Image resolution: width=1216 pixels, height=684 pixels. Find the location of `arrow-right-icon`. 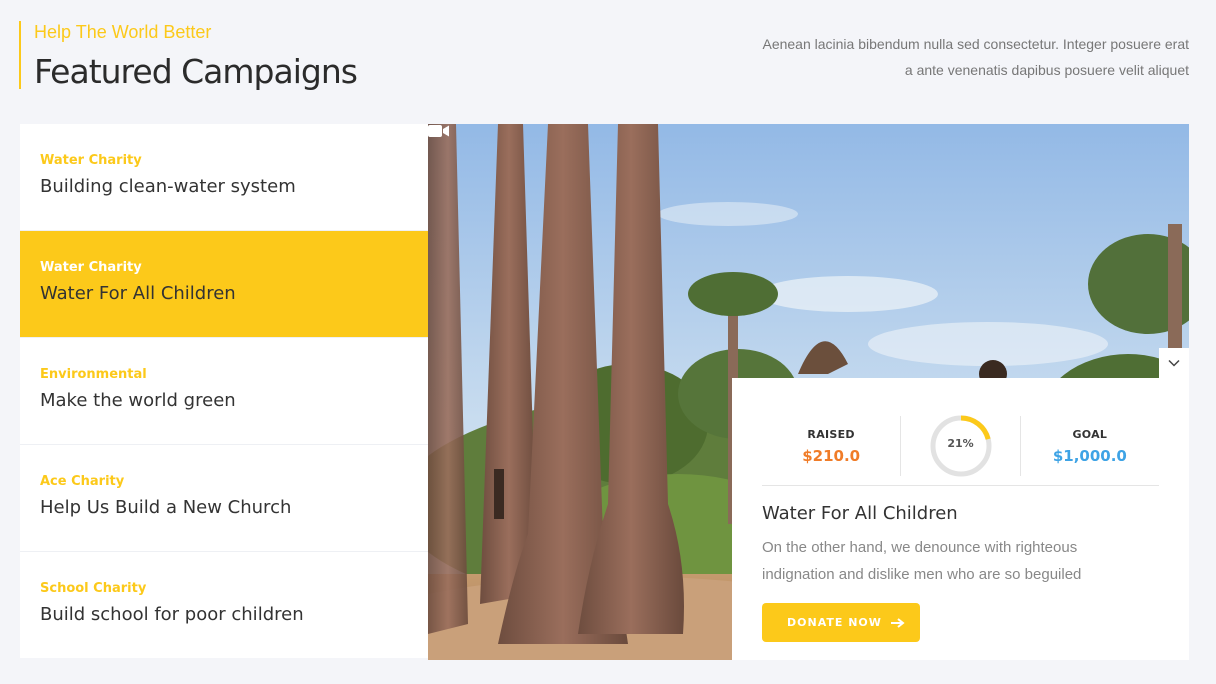

arrow-right-icon is located at coordinates (897, 622).